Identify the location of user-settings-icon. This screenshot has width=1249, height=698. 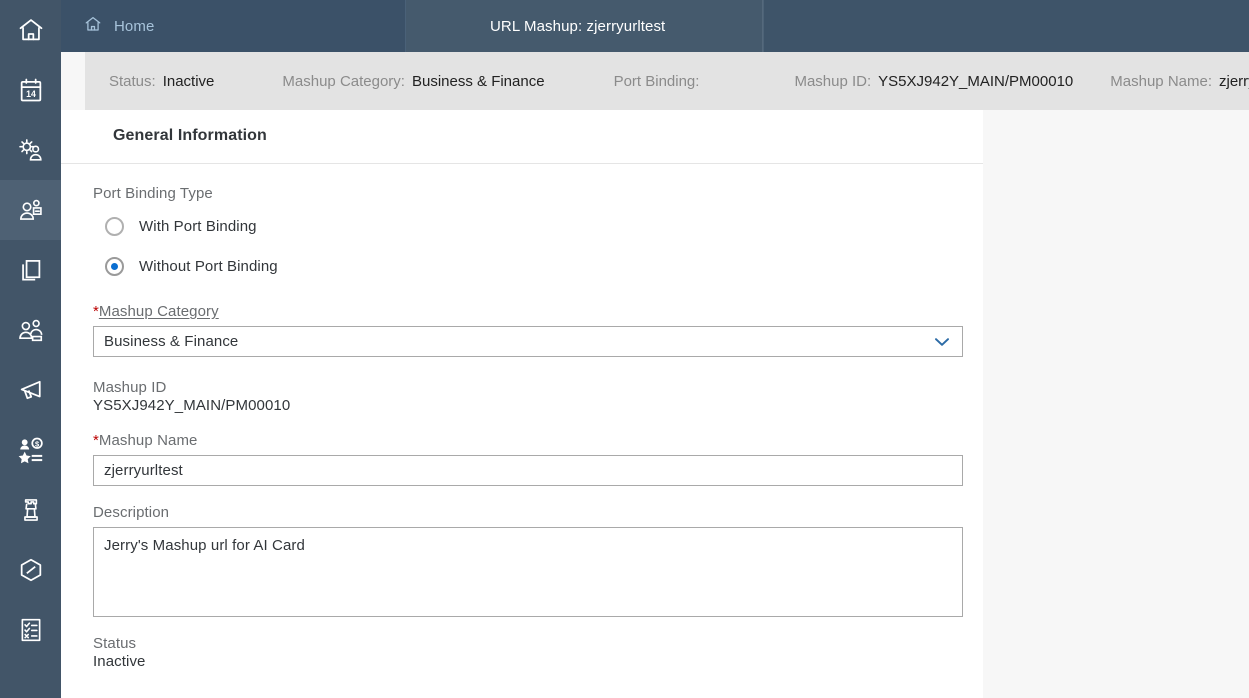
(31, 150).